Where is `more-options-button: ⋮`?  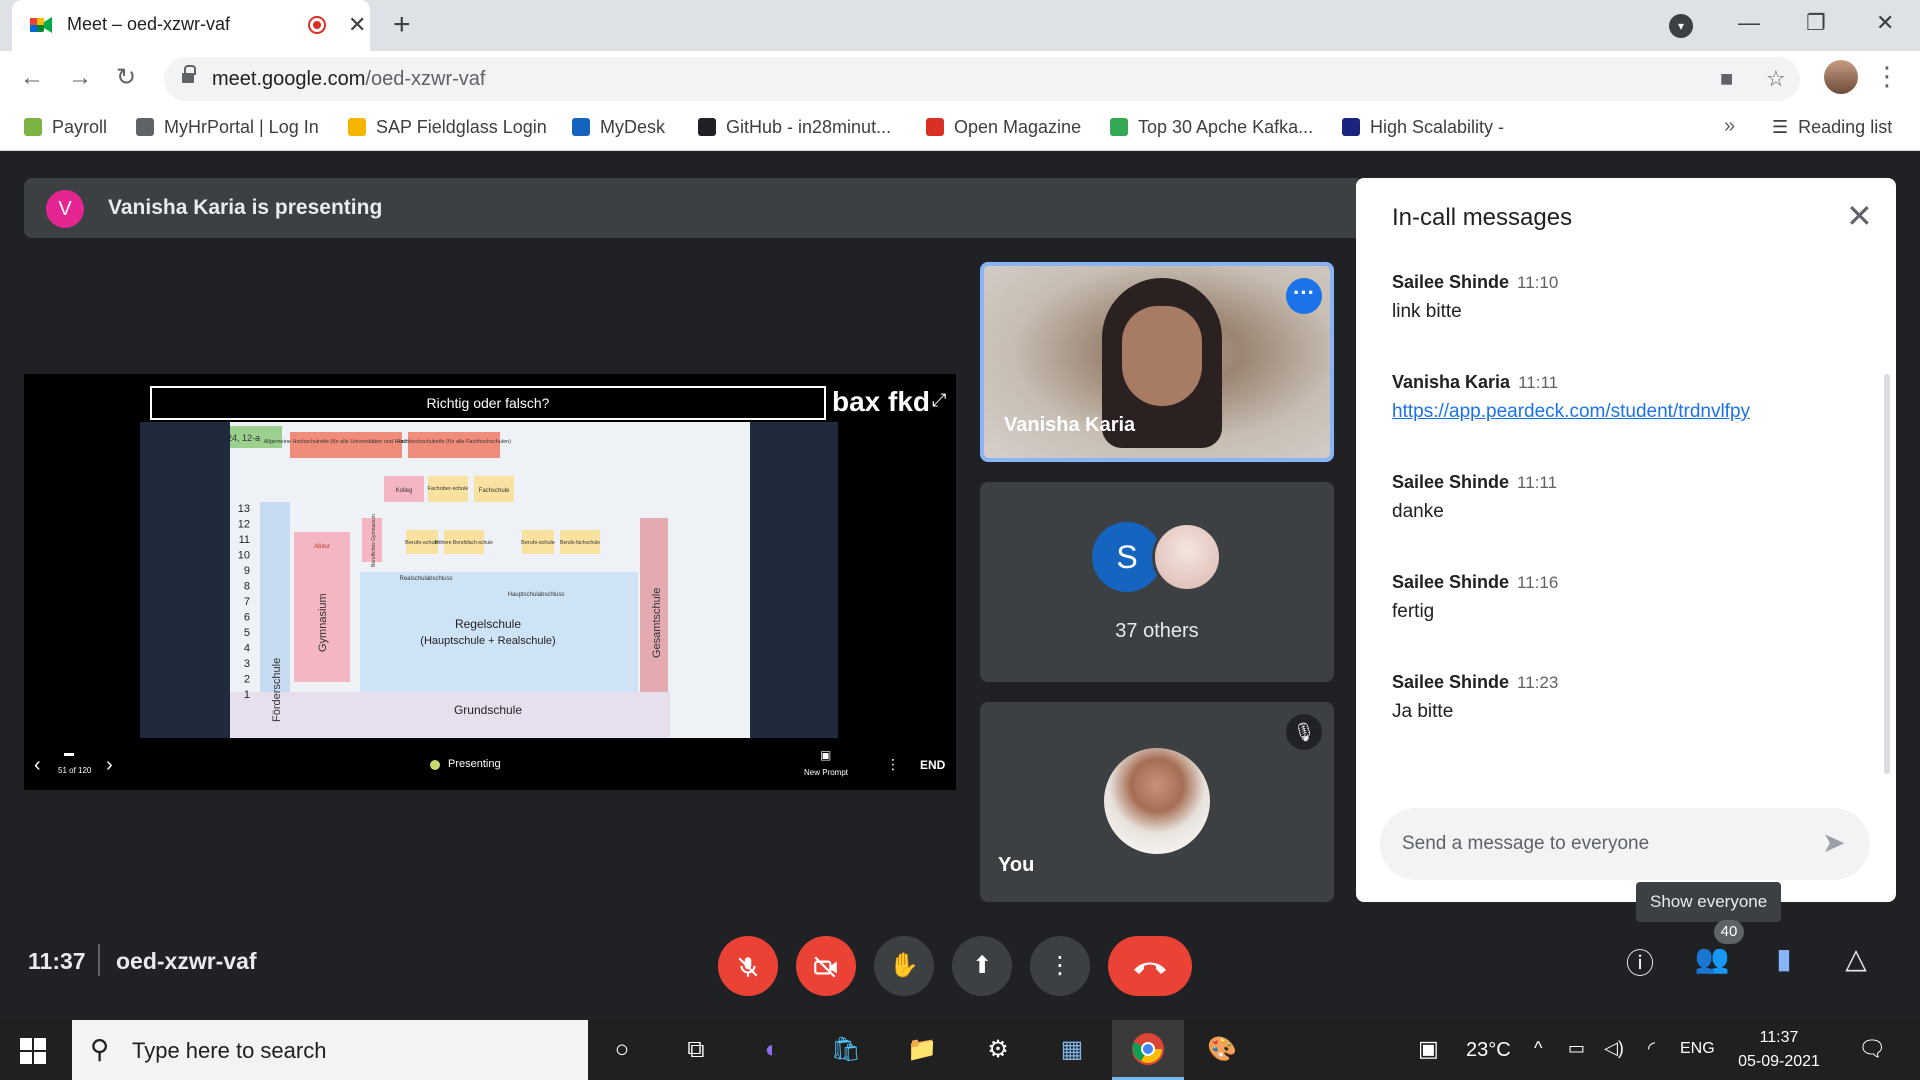
more-options-button: ⋮ is located at coordinates (1060, 966).